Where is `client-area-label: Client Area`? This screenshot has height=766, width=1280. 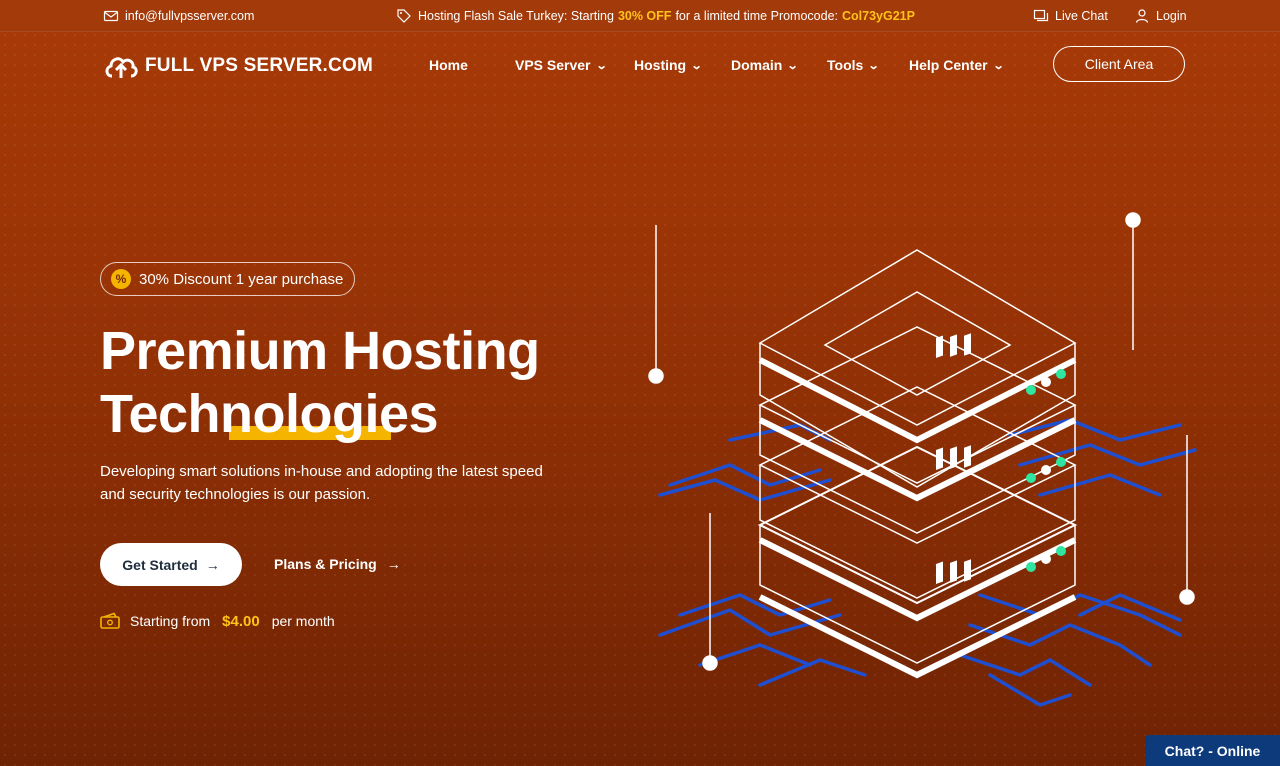 client-area-label: Client Area is located at coordinates (1119, 64).